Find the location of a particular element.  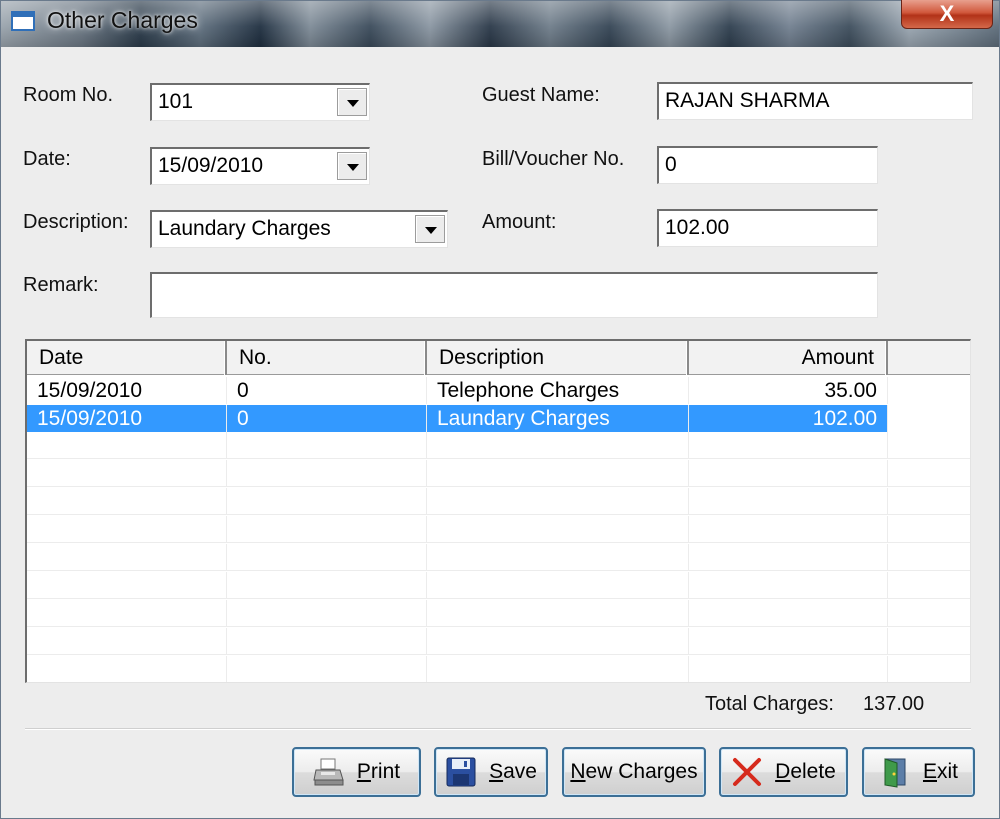

close-button: X is located at coordinates (947, 14).